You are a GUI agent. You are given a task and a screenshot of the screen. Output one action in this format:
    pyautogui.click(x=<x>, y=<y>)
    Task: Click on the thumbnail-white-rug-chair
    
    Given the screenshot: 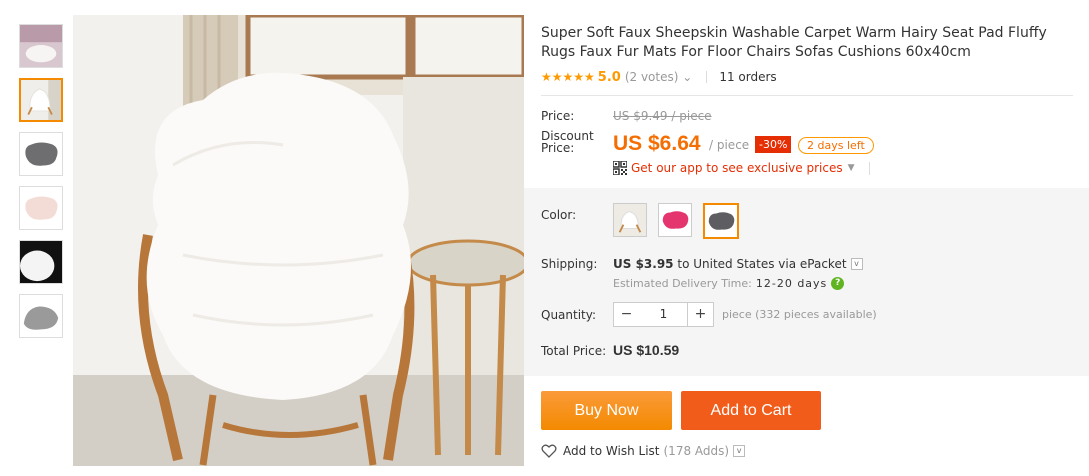 What is the action you would take?
    pyautogui.click(x=41, y=100)
    